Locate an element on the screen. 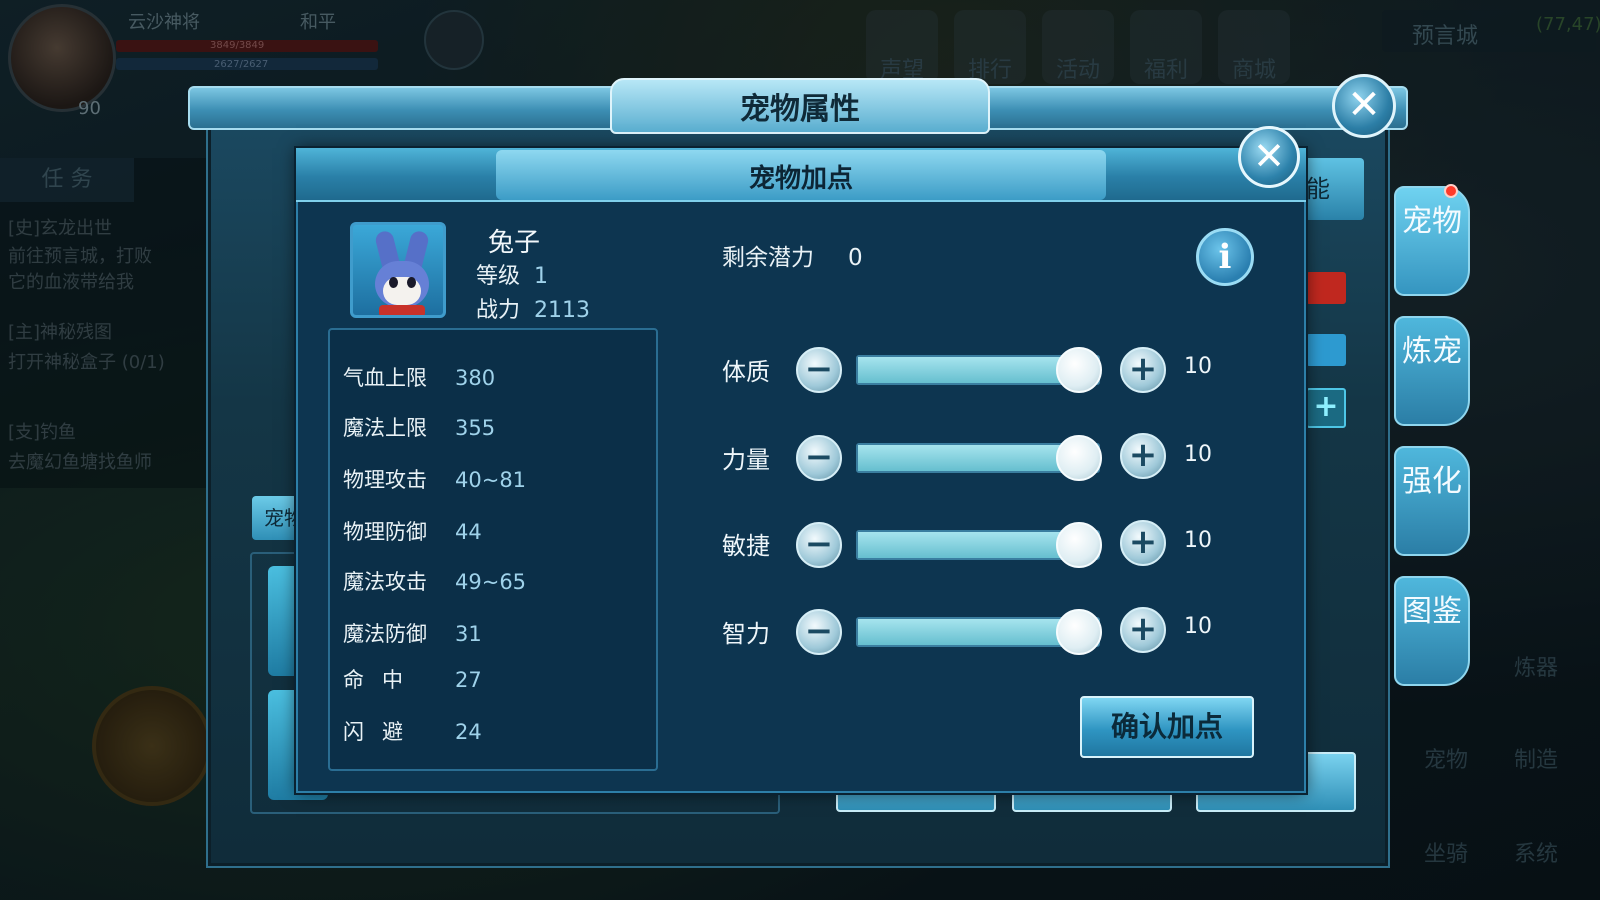  intelligence-minus-button: − is located at coordinates (819, 632).